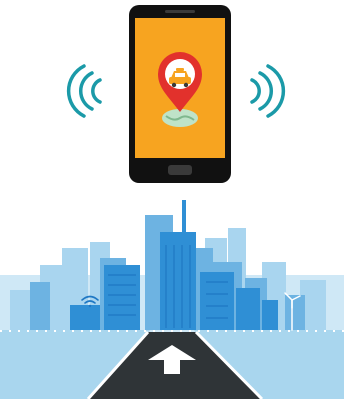 Image resolution: width=344 pixels, height=399 pixels. Describe the element at coordinates (268, 91) in the screenshot. I see `signal-waves-right` at that location.